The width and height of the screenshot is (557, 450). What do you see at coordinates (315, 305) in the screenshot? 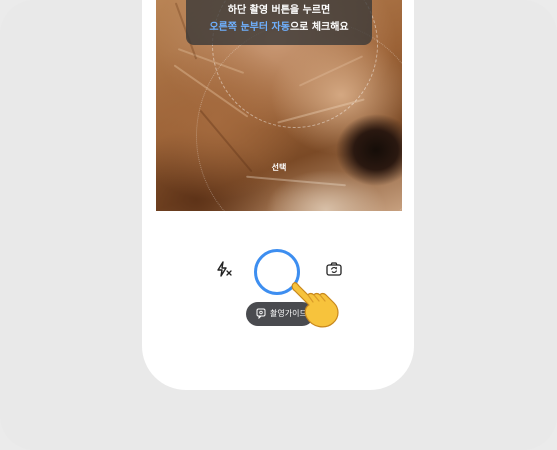
I see `pointing-hand-icon` at bounding box center [315, 305].